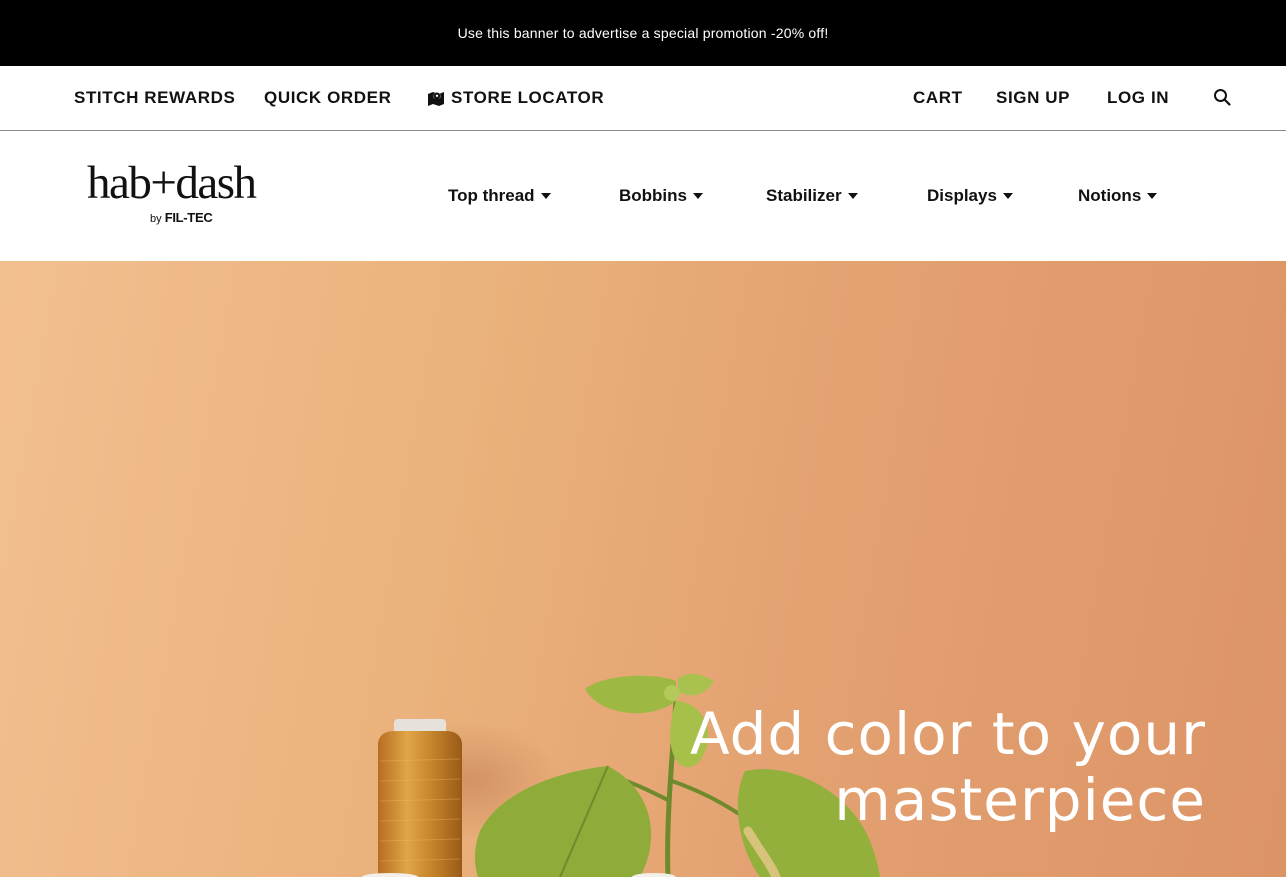 This screenshot has height=877, width=1286. Describe the element at coordinates (938, 98) in the screenshot. I see `cart-link: CART` at that location.